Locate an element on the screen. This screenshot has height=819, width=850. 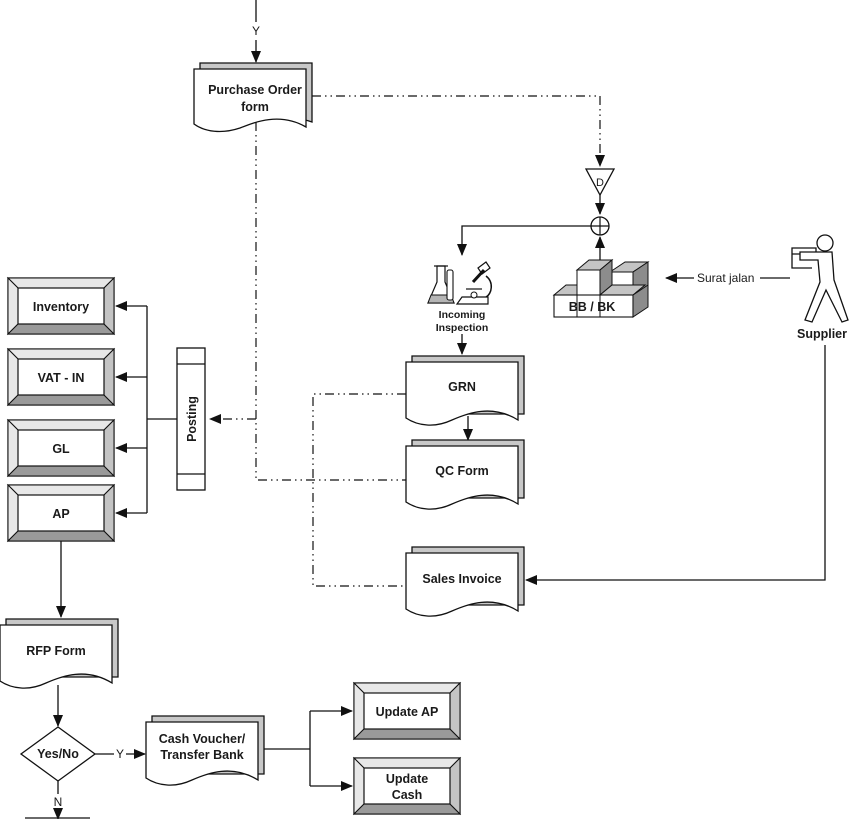
surat-jalan-connector: Surat jalan is located at coordinates (727, 278).